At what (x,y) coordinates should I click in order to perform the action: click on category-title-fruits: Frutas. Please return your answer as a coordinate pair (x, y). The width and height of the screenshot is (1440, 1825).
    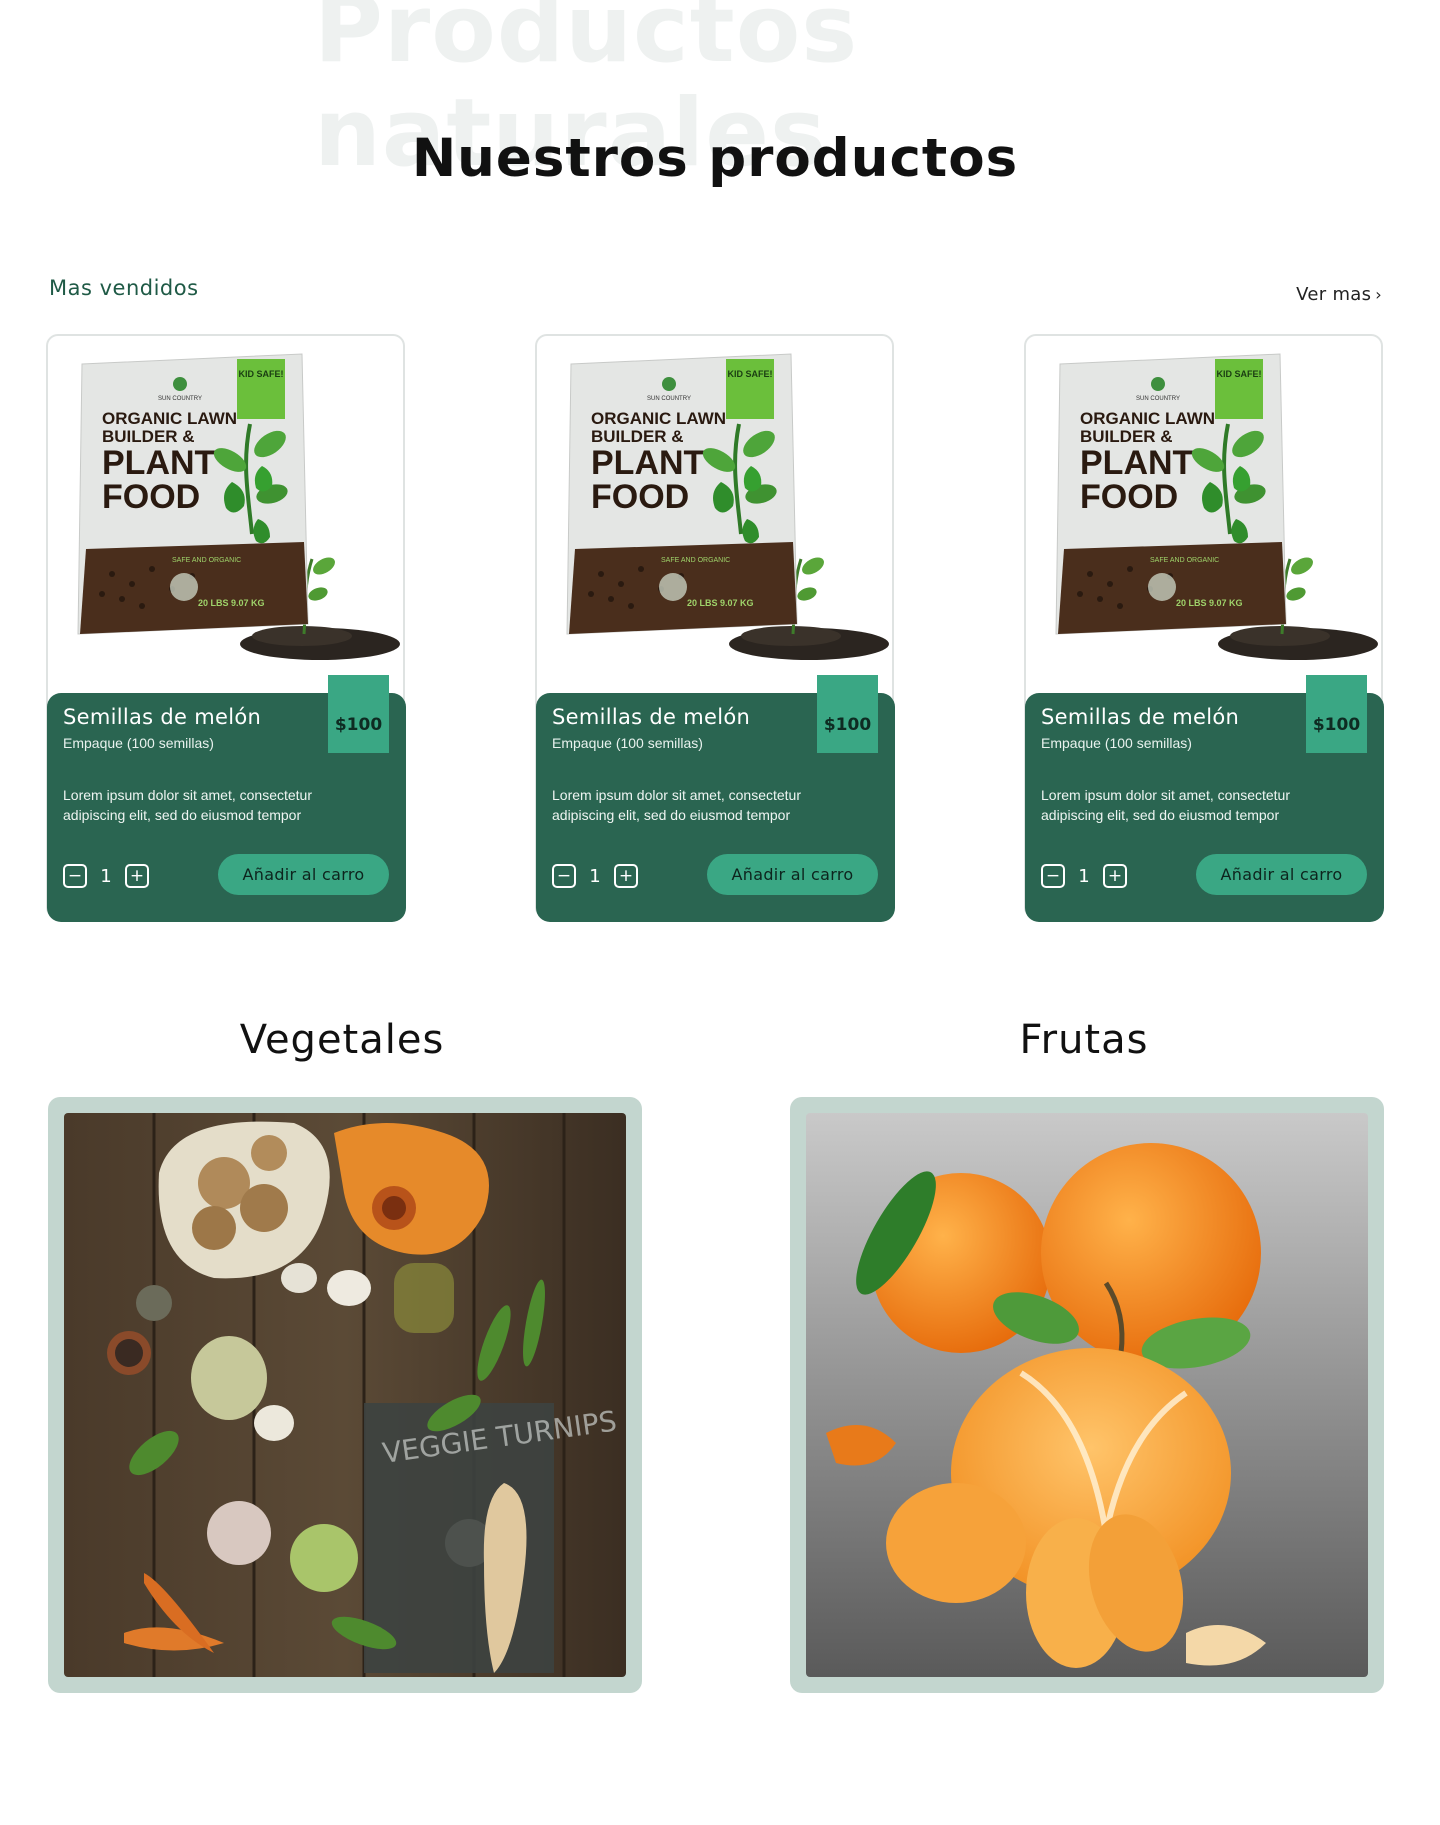
    Looking at the image, I should click on (1084, 1040).